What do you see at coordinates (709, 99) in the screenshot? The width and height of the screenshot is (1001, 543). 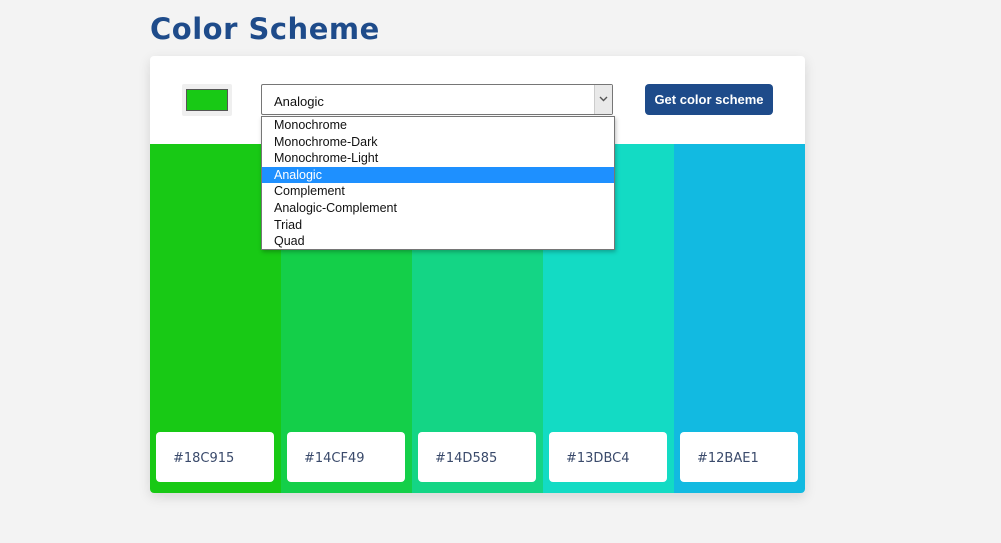 I see `get-color-scheme-button: Get color scheme` at bounding box center [709, 99].